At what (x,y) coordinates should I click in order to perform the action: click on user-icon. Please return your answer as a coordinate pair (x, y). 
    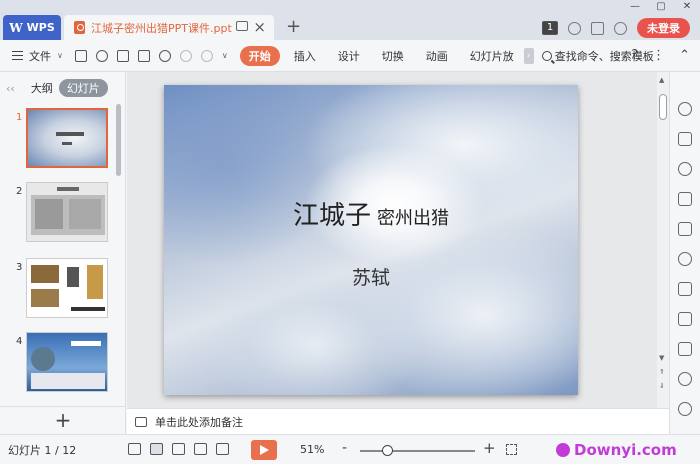
    Looking at the image, I should click on (620, 28).